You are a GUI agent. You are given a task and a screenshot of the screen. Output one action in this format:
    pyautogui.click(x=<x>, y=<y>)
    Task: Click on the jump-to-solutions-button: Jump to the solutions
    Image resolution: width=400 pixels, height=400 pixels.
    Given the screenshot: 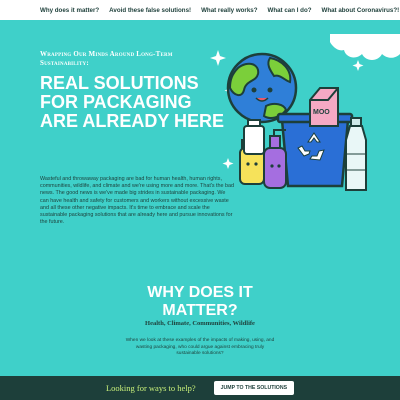 What is the action you would take?
    pyautogui.click(x=254, y=388)
    